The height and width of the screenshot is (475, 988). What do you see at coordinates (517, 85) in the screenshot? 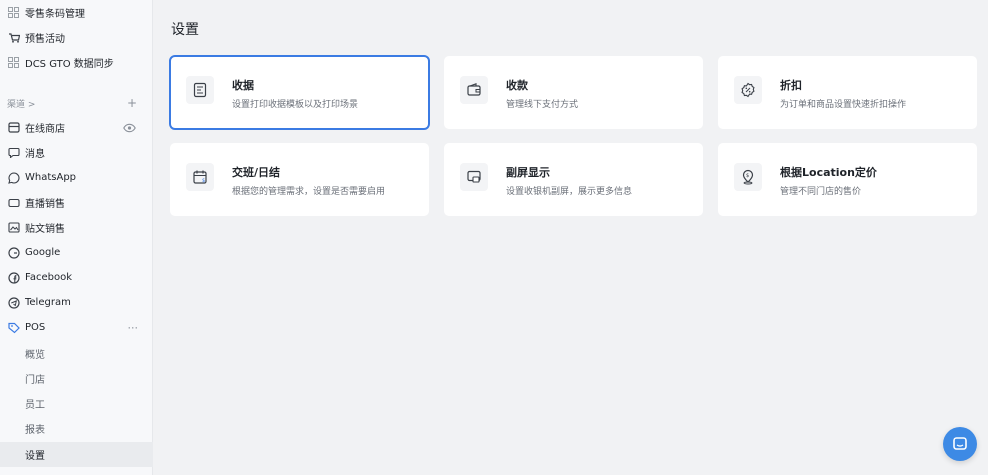
I see `card-title: 收款` at bounding box center [517, 85].